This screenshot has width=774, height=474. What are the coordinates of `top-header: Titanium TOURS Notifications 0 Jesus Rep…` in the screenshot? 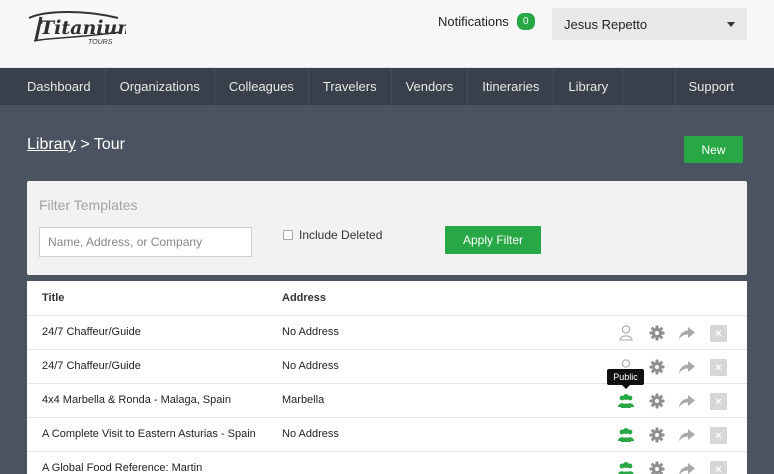 It's located at (387, 34).